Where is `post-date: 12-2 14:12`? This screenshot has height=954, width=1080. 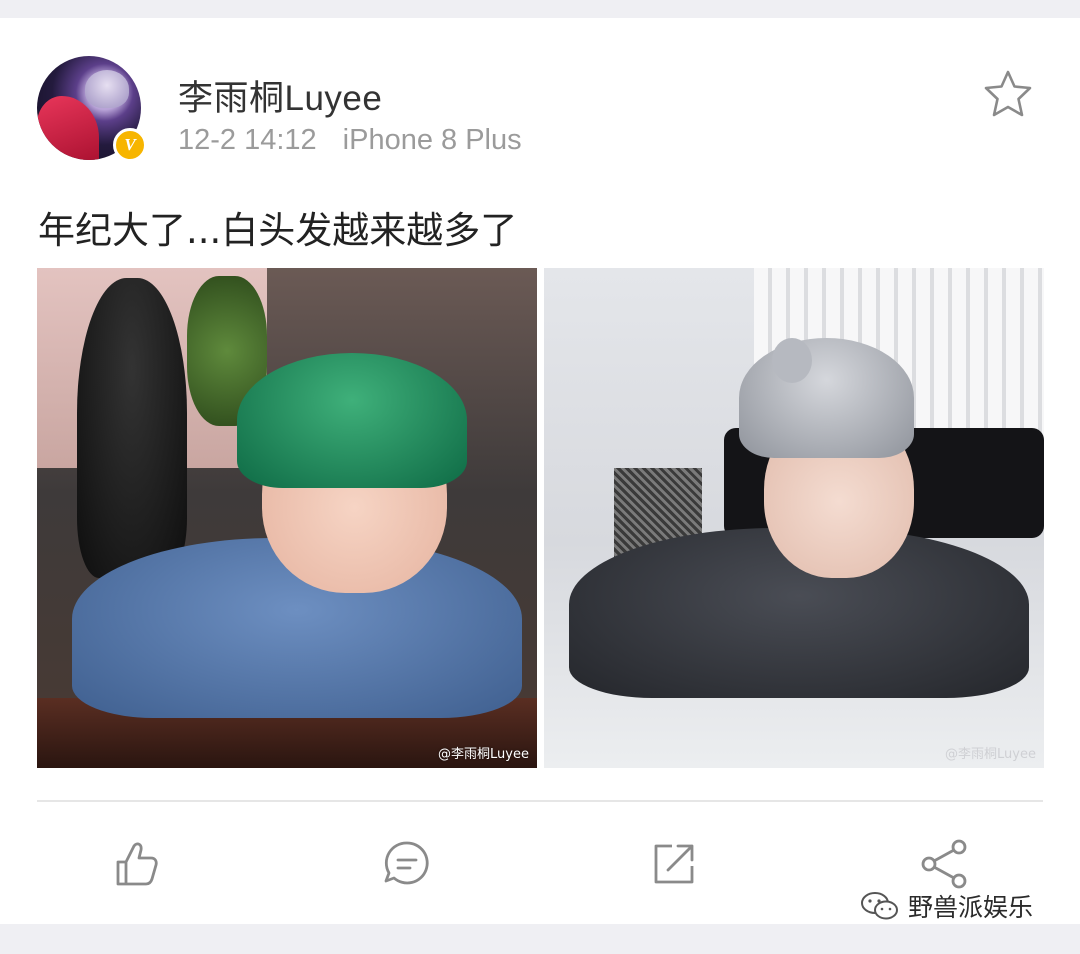 post-date: 12-2 14:12 is located at coordinates (247, 140).